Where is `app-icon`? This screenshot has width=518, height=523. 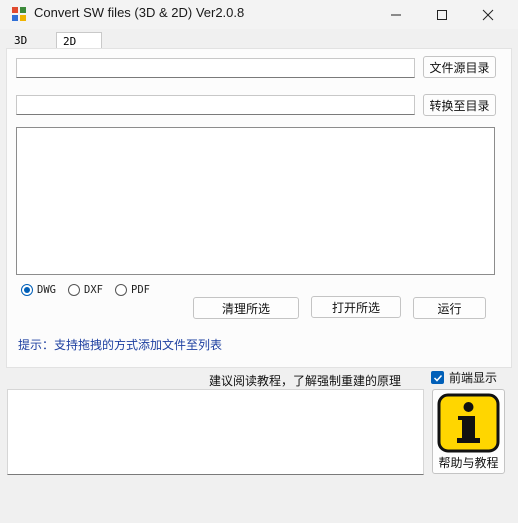 app-icon is located at coordinates (19, 14).